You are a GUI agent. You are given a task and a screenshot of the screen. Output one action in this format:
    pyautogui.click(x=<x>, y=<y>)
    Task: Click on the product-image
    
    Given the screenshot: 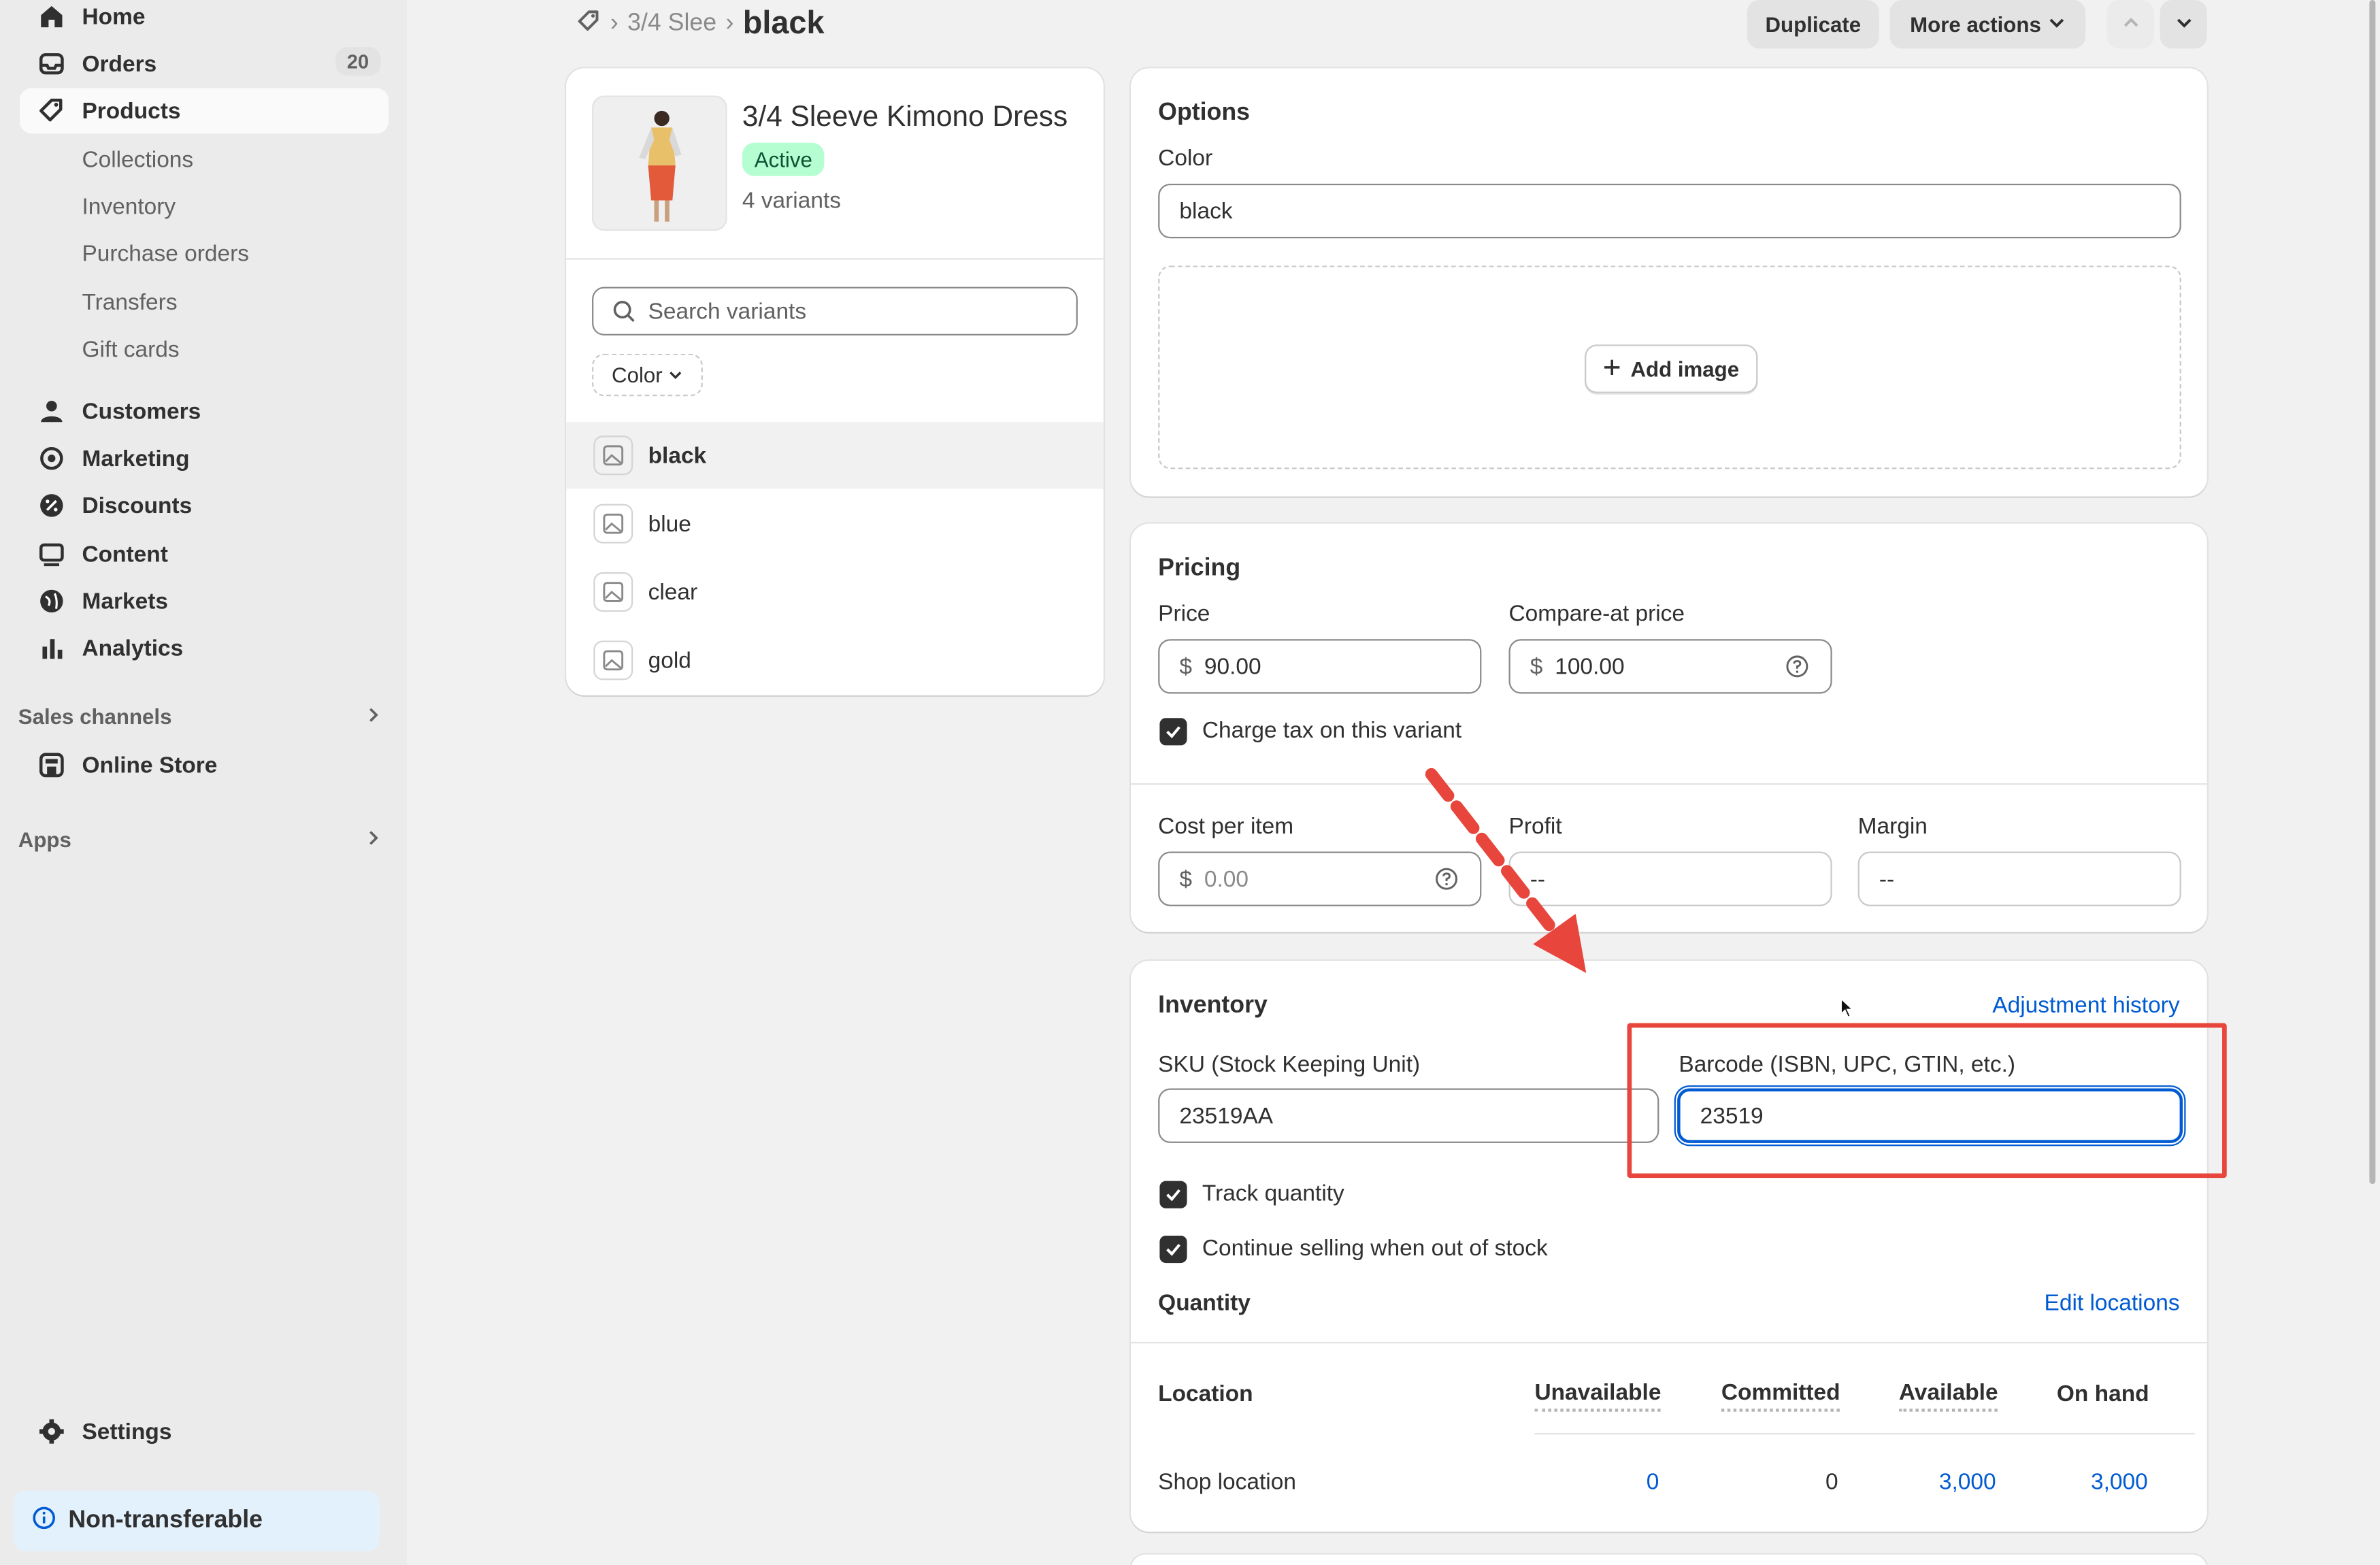 What is the action you would take?
    pyautogui.click(x=659, y=163)
    